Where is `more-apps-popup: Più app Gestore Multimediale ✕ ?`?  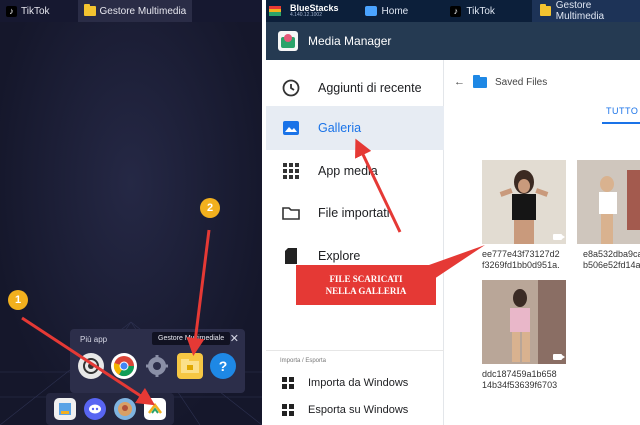 more-apps-popup: Più app Gestore Multimediale ✕ ? is located at coordinates (157, 361).